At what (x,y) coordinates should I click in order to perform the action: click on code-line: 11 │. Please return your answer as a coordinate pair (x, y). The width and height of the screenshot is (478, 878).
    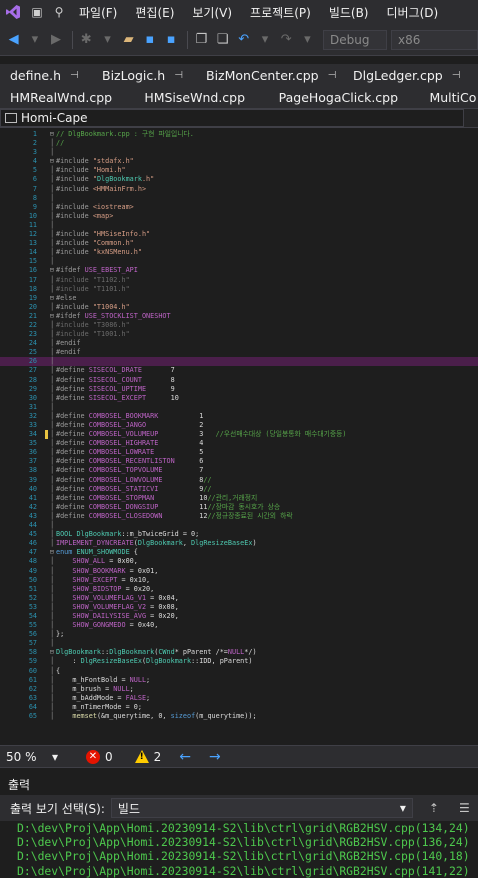
    Looking at the image, I should click on (239, 225).